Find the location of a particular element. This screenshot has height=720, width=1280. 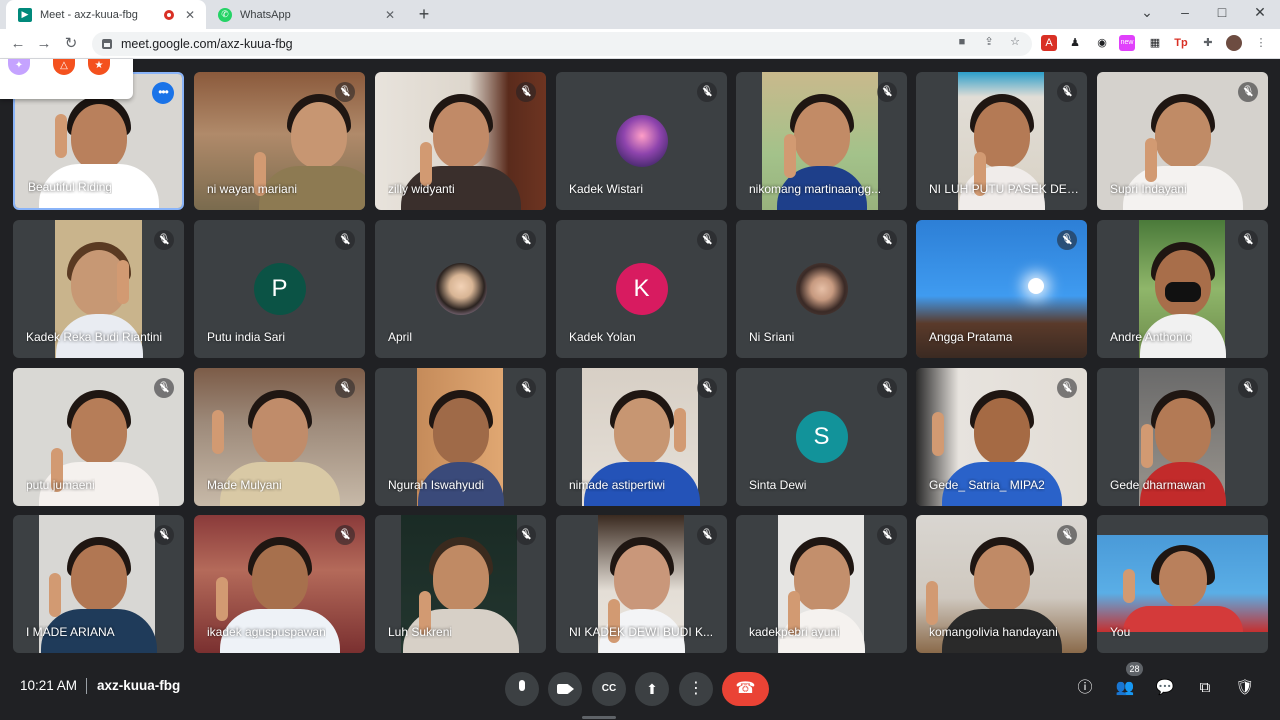

more-options-button: ⋮ is located at coordinates (696, 689).